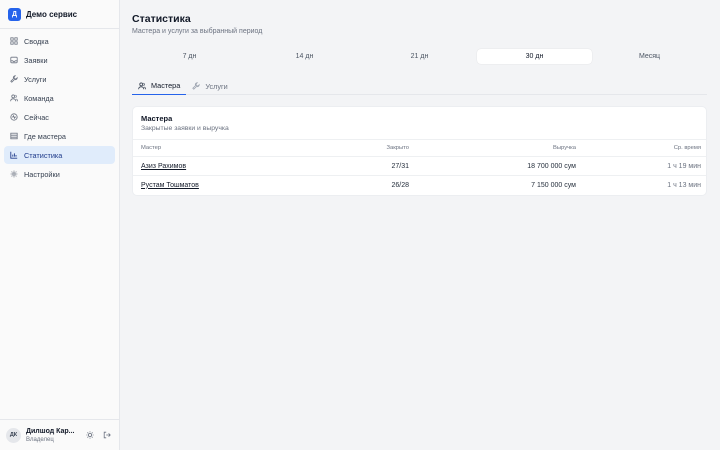 The image size is (720, 450). What do you see at coordinates (304, 56) in the screenshot?
I see `period-14-days: 14 дн` at bounding box center [304, 56].